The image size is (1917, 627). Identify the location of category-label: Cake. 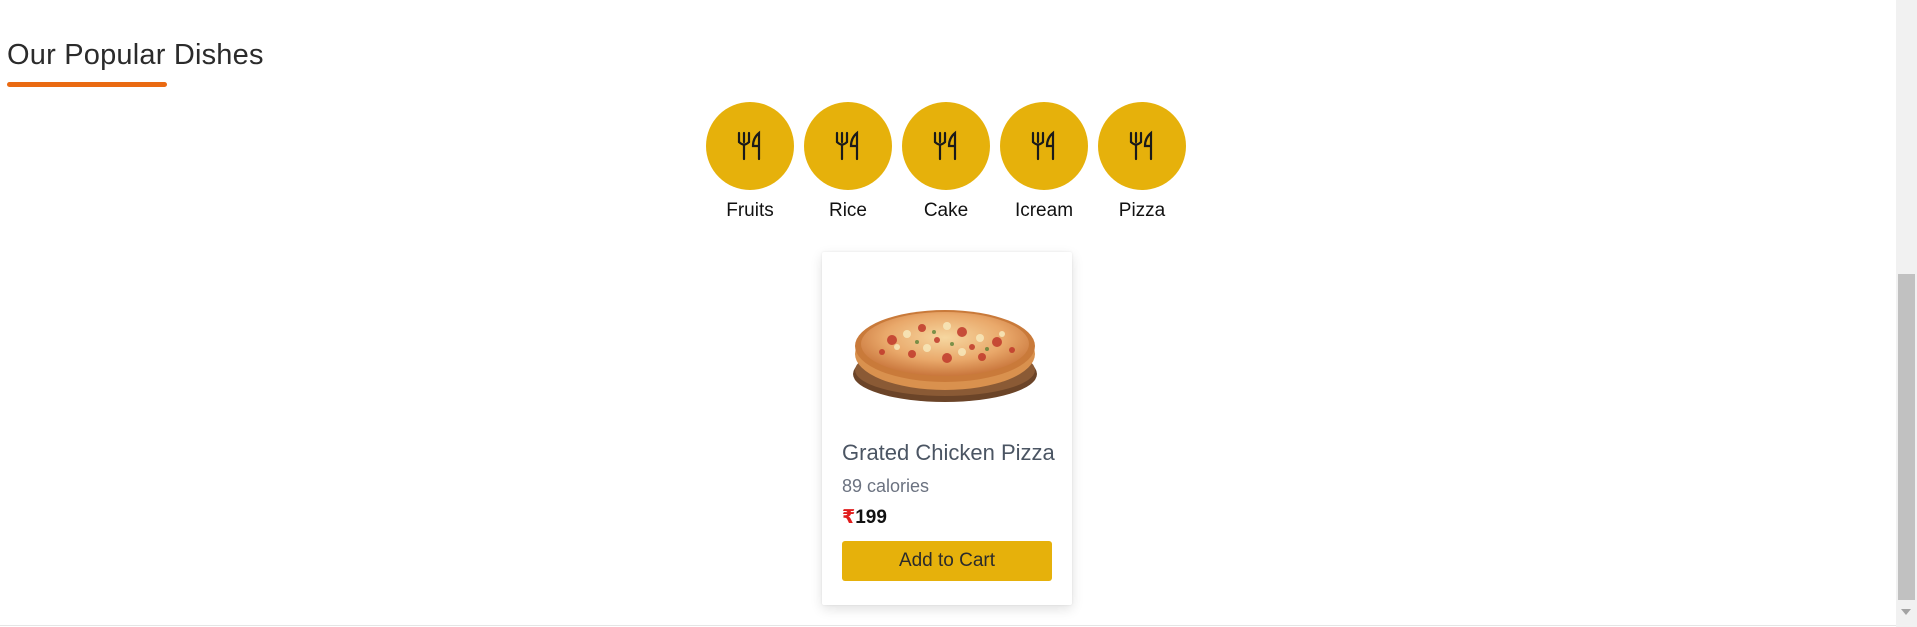
(946, 210).